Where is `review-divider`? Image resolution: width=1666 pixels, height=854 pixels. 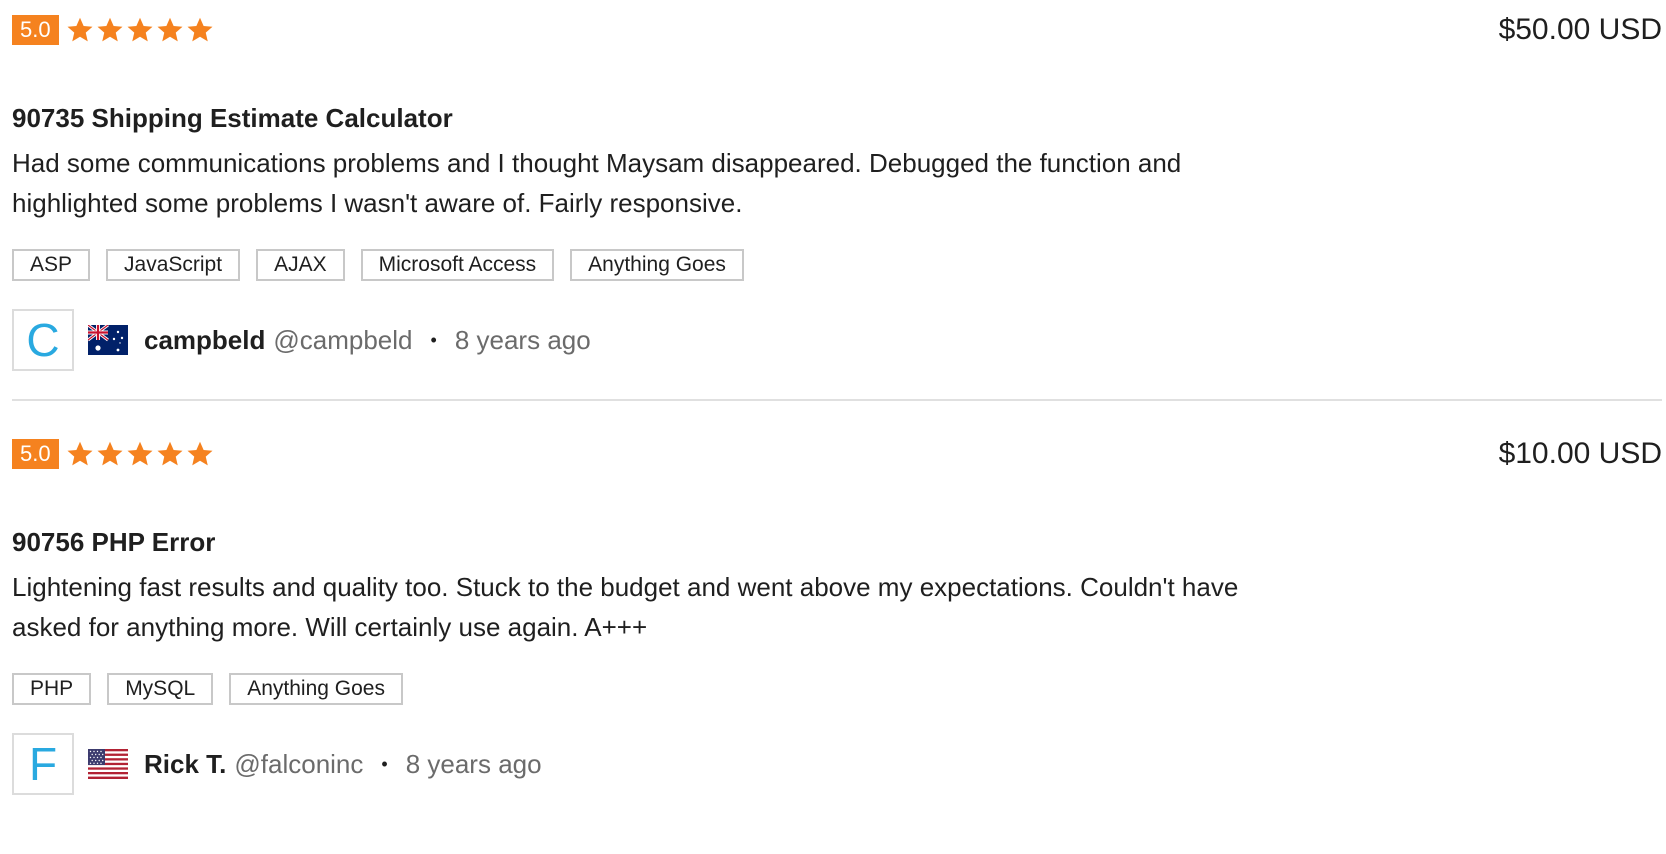 review-divider is located at coordinates (837, 400).